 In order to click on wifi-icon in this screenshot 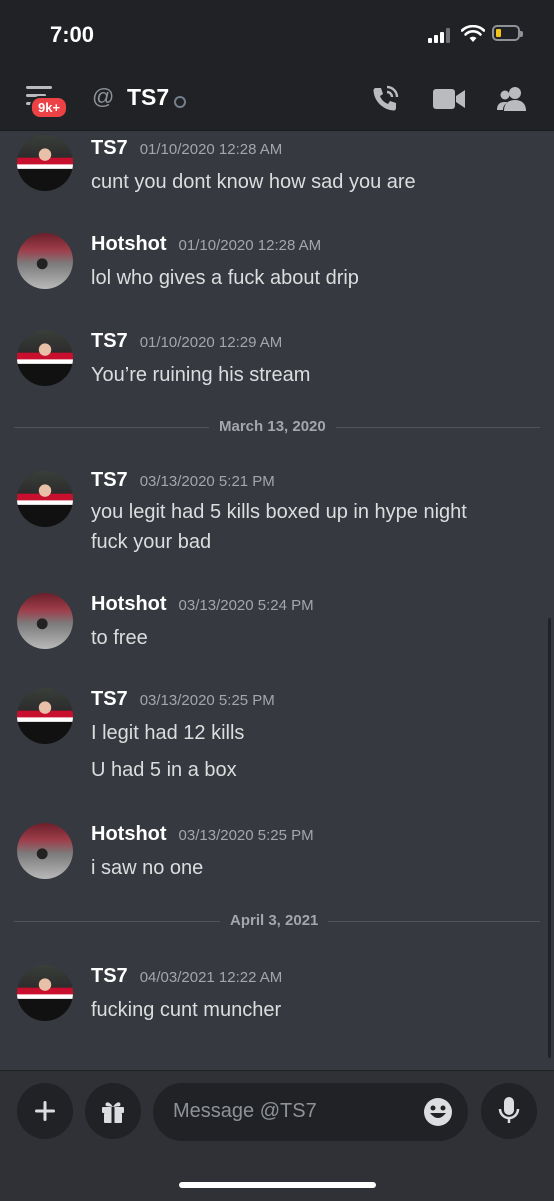, I will do `click(473, 33)`.